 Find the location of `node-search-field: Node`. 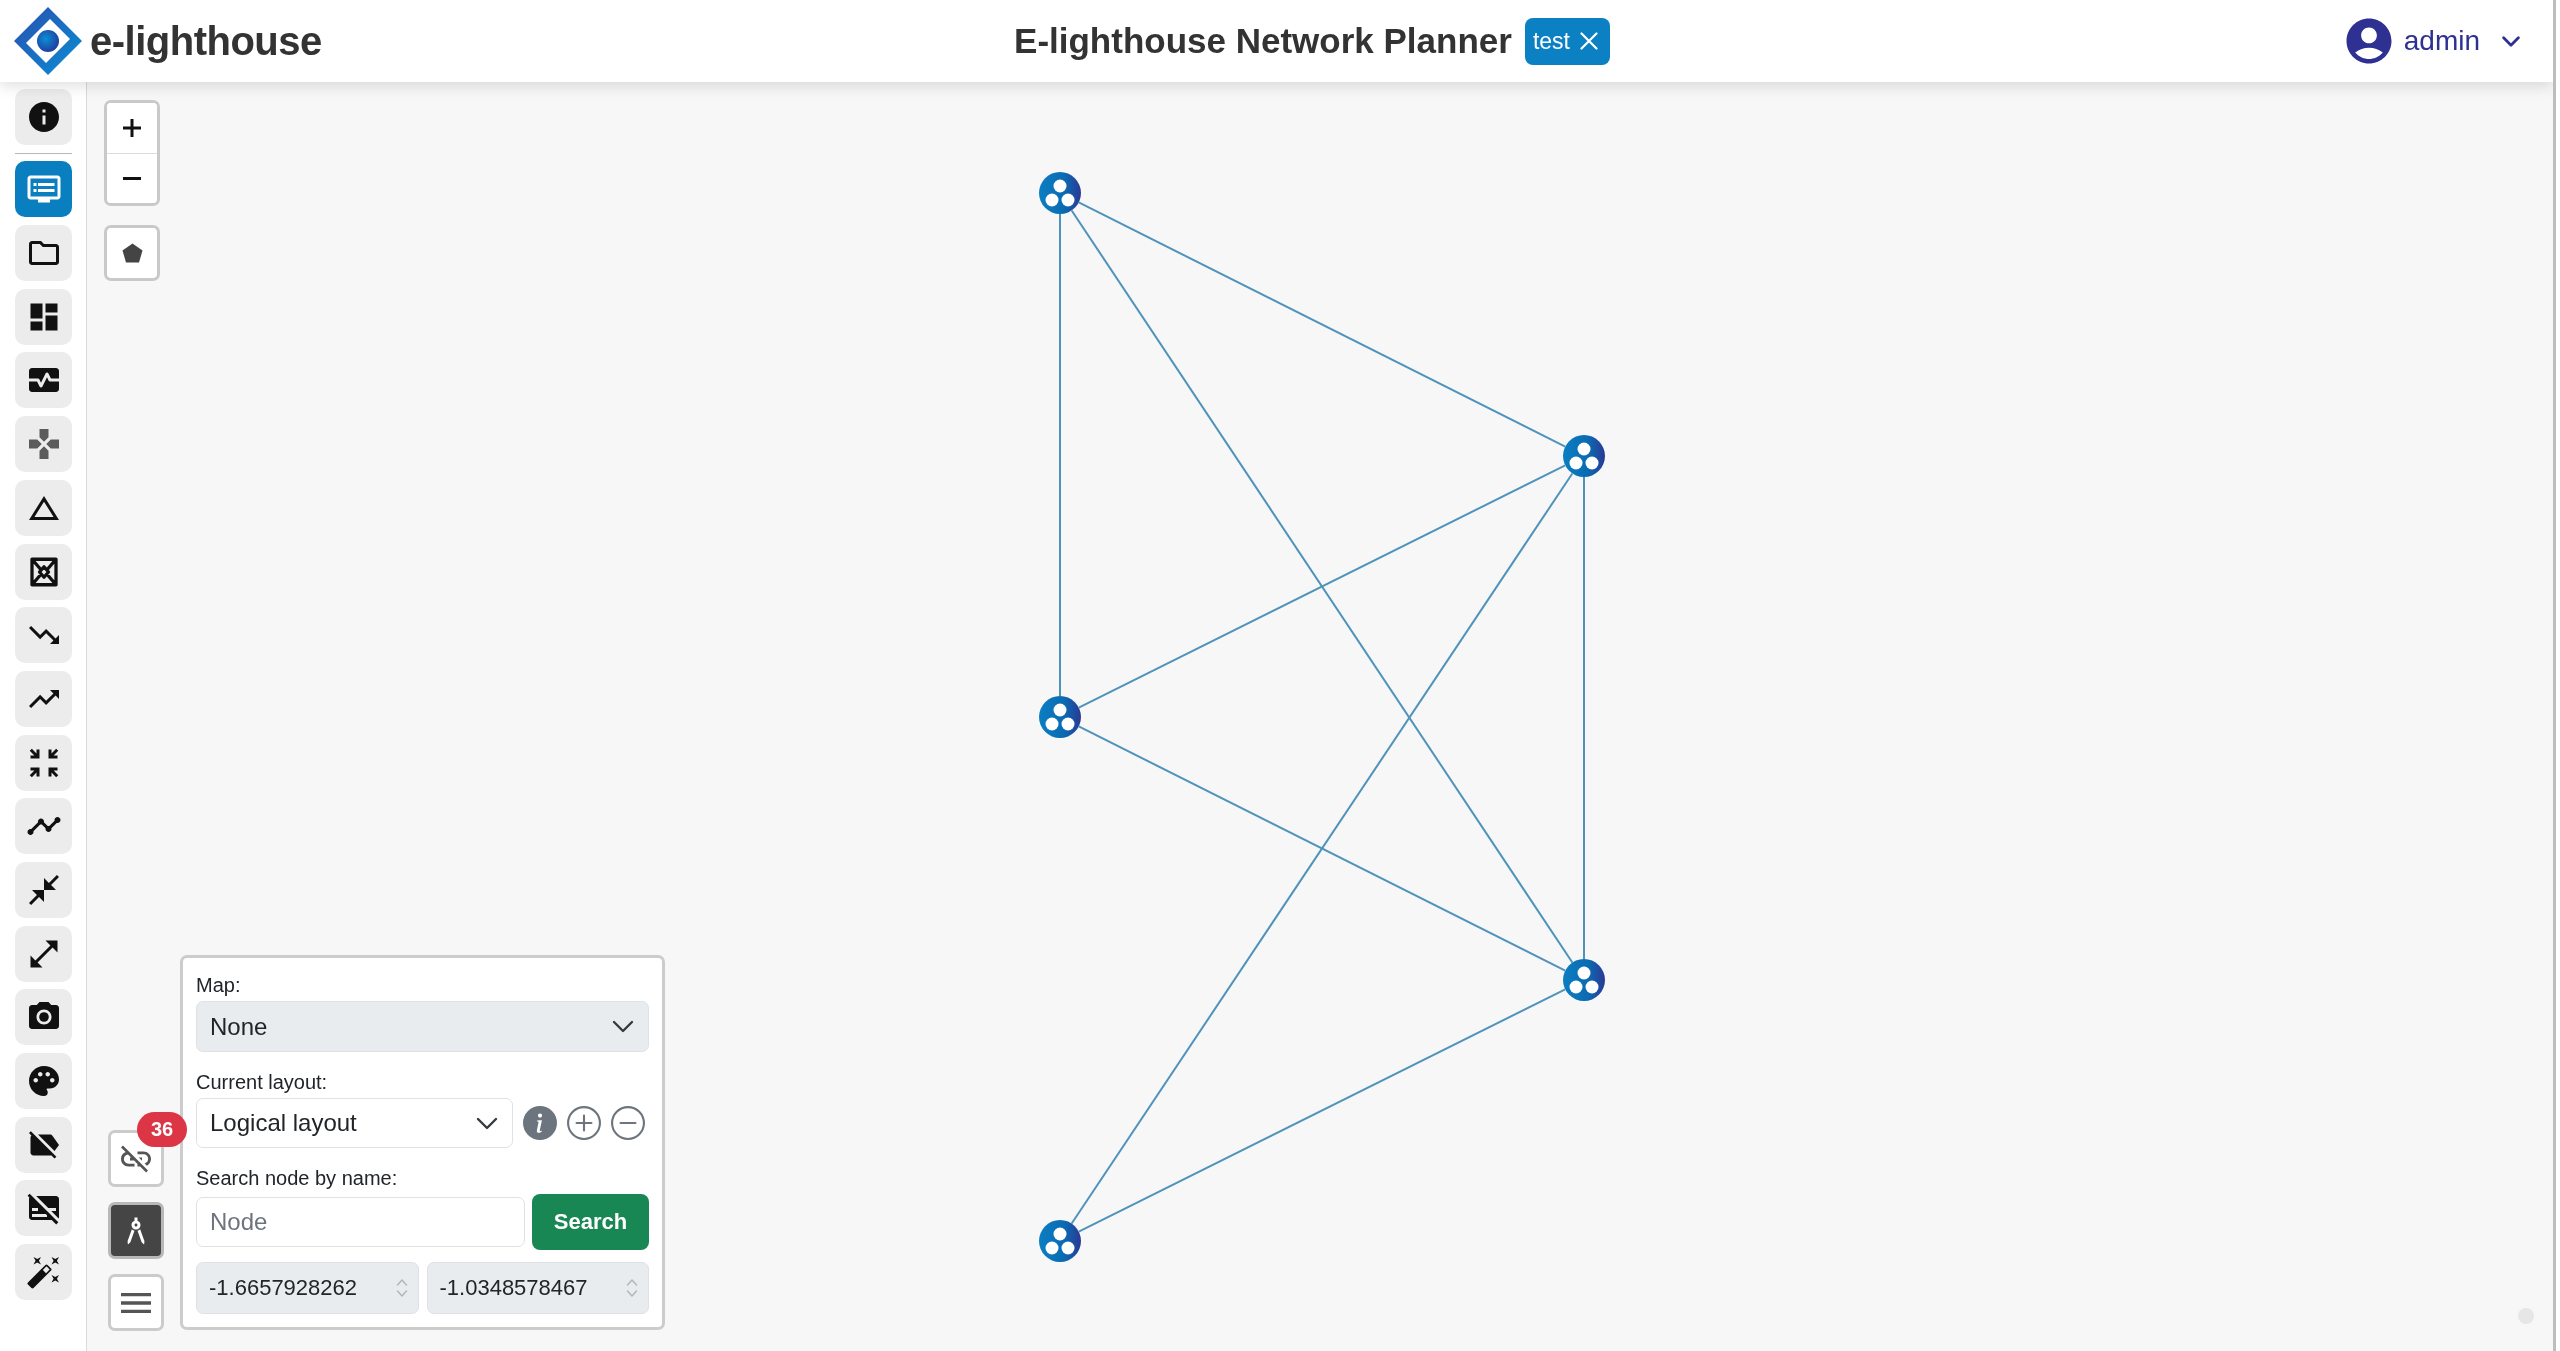

node-search-field: Node is located at coordinates (360, 1222).